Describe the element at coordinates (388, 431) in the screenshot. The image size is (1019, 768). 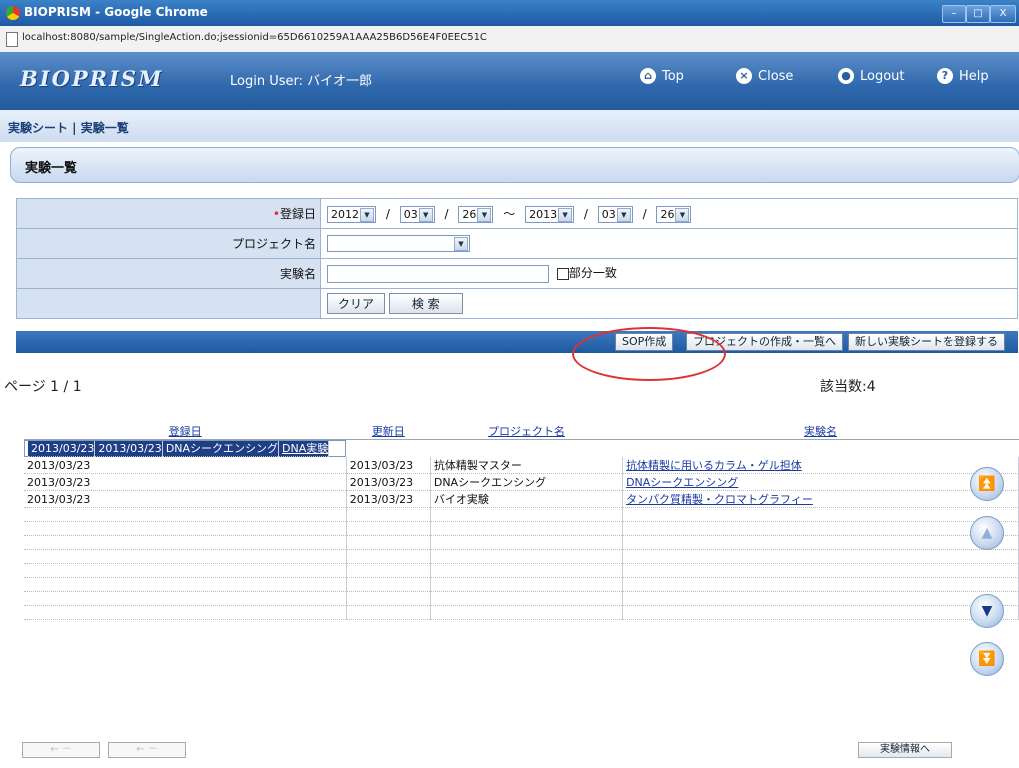
I see `col-updated: 更新日` at that location.